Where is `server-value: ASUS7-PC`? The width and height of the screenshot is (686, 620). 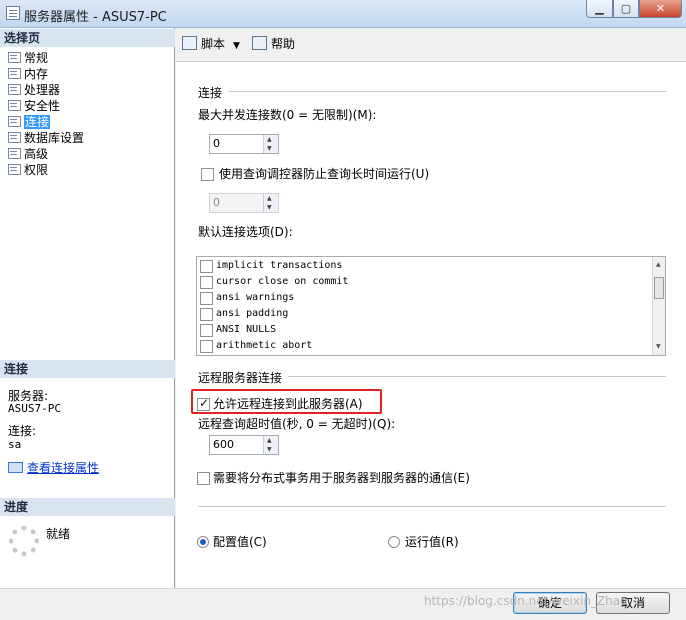 server-value: ASUS7-PC is located at coordinates (34, 408).